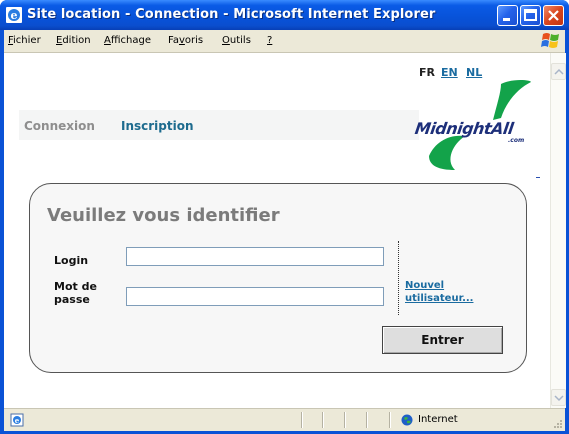 The height and width of the screenshot is (434, 569). Describe the element at coordinates (255, 256) in the screenshot. I see `login-input` at that location.